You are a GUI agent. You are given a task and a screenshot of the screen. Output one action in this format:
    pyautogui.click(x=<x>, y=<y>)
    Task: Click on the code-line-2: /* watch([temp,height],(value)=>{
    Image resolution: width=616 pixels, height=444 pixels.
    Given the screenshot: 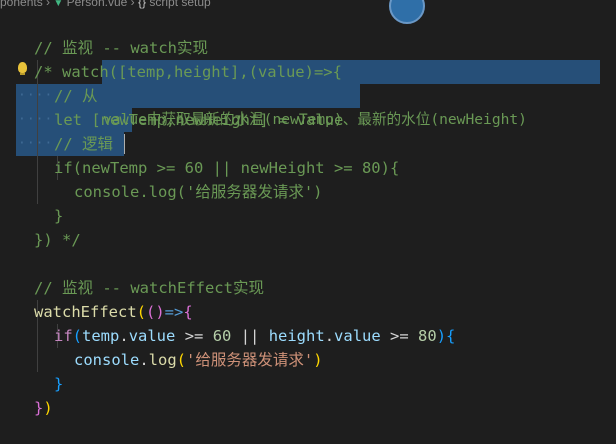 What is the action you would take?
    pyautogui.click(x=308, y=58)
    